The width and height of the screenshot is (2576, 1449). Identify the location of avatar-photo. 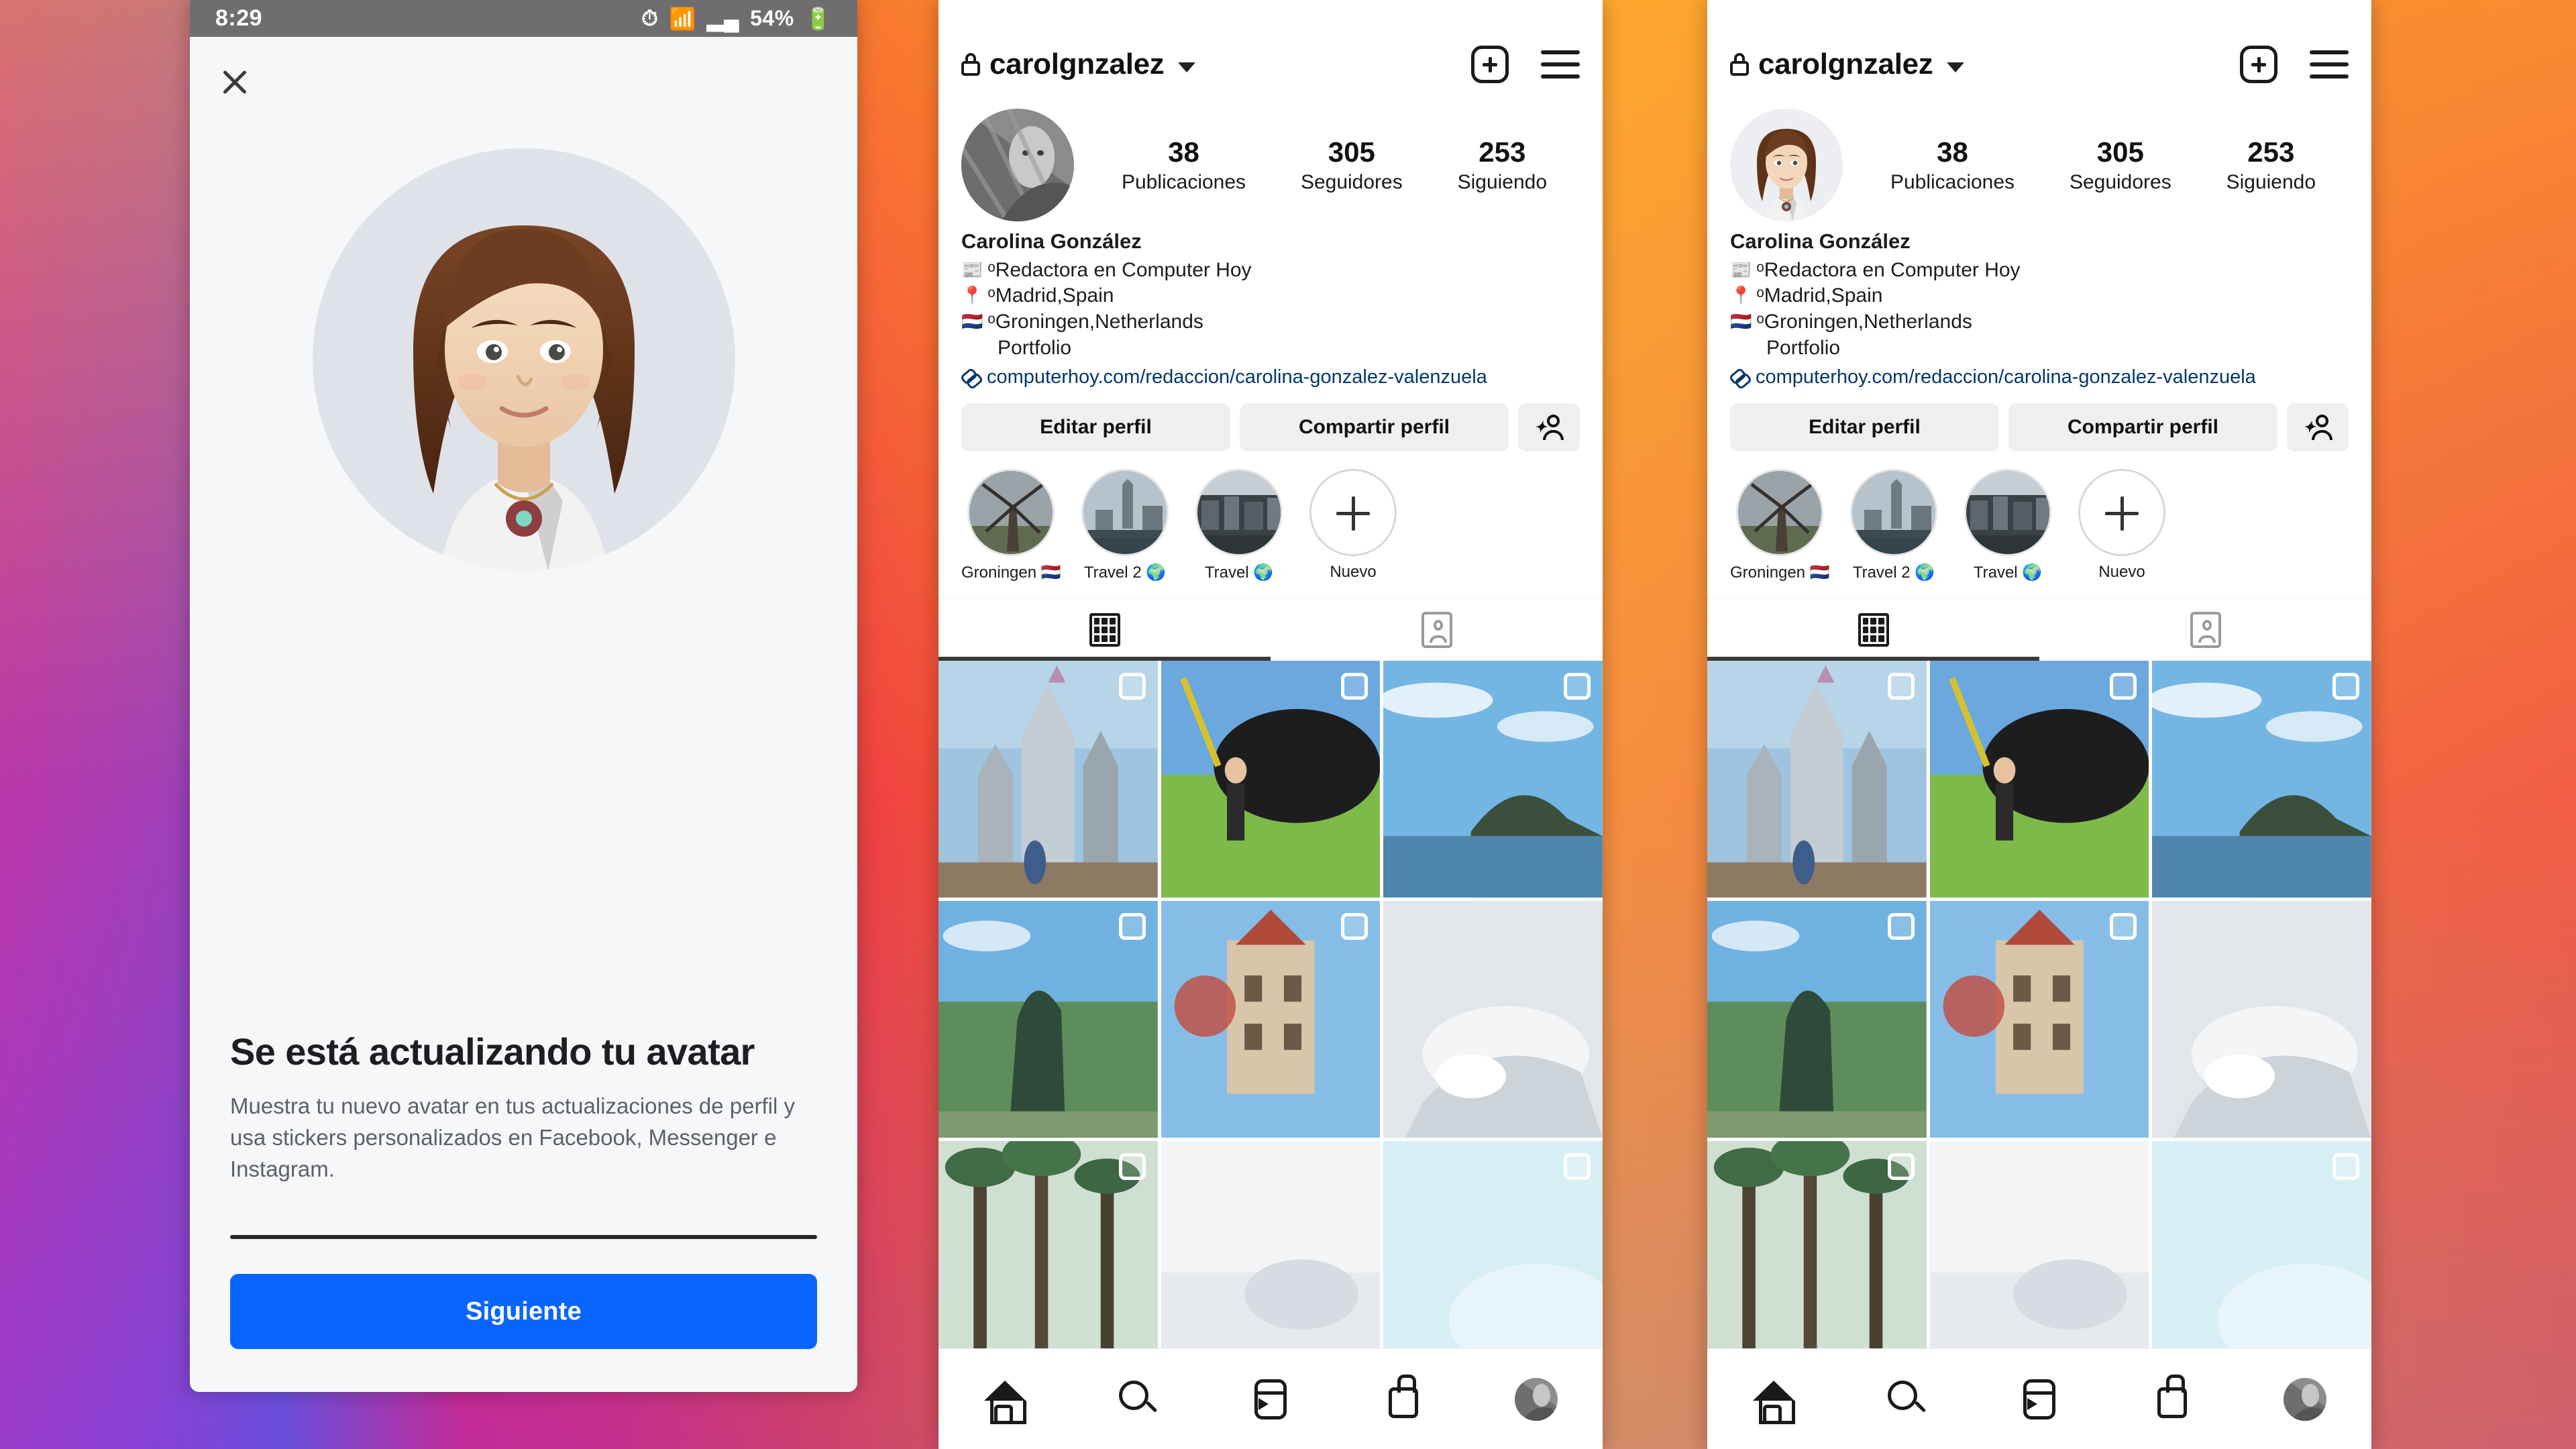
(1017, 165).